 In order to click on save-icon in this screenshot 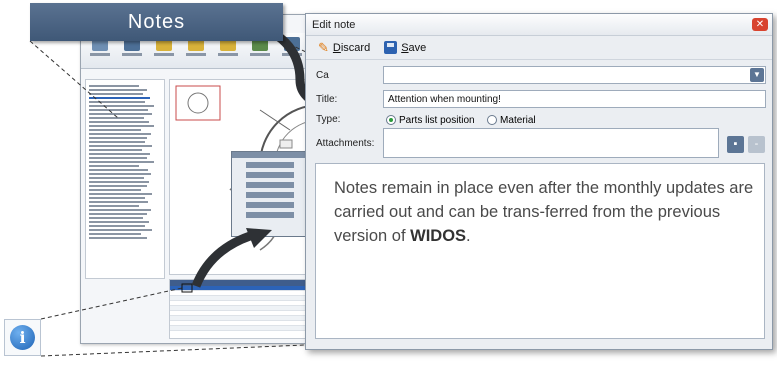, I will do `click(391, 47)`.